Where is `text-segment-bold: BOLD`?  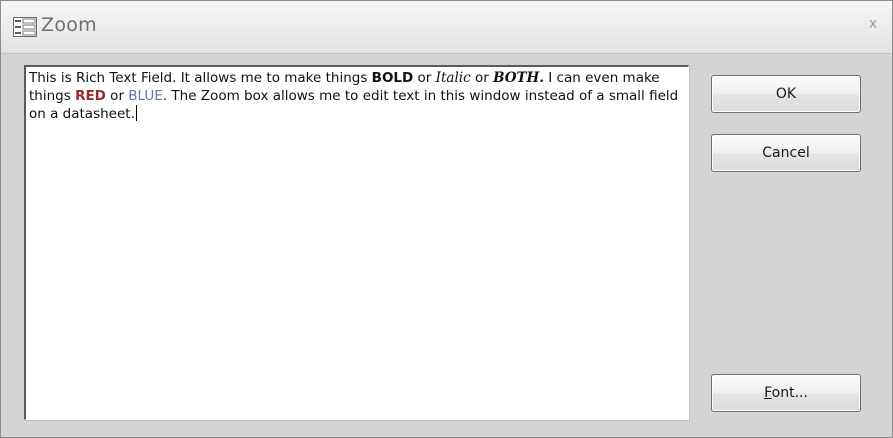
text-segment-bold: BOLD is located at coordinates (392, 78).